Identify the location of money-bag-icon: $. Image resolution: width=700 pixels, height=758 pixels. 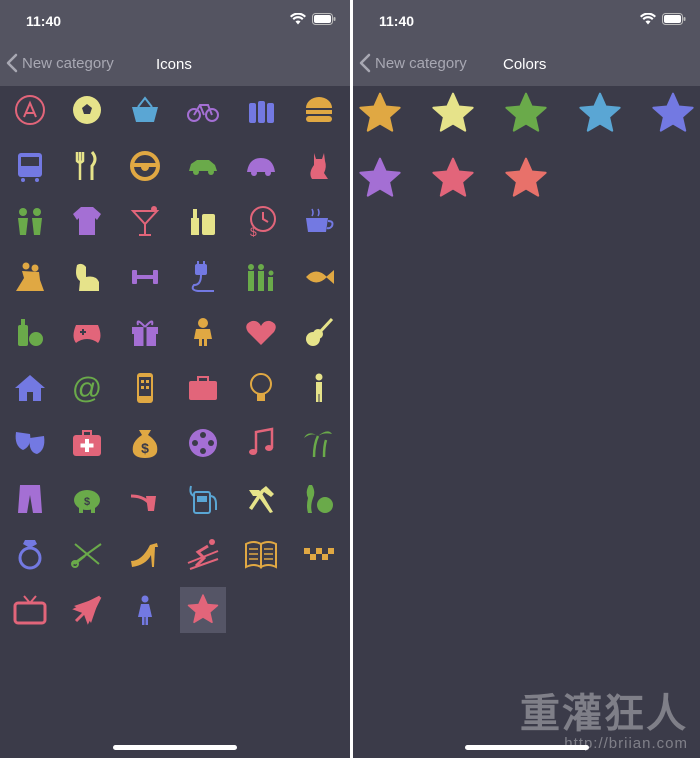
(145, 444).